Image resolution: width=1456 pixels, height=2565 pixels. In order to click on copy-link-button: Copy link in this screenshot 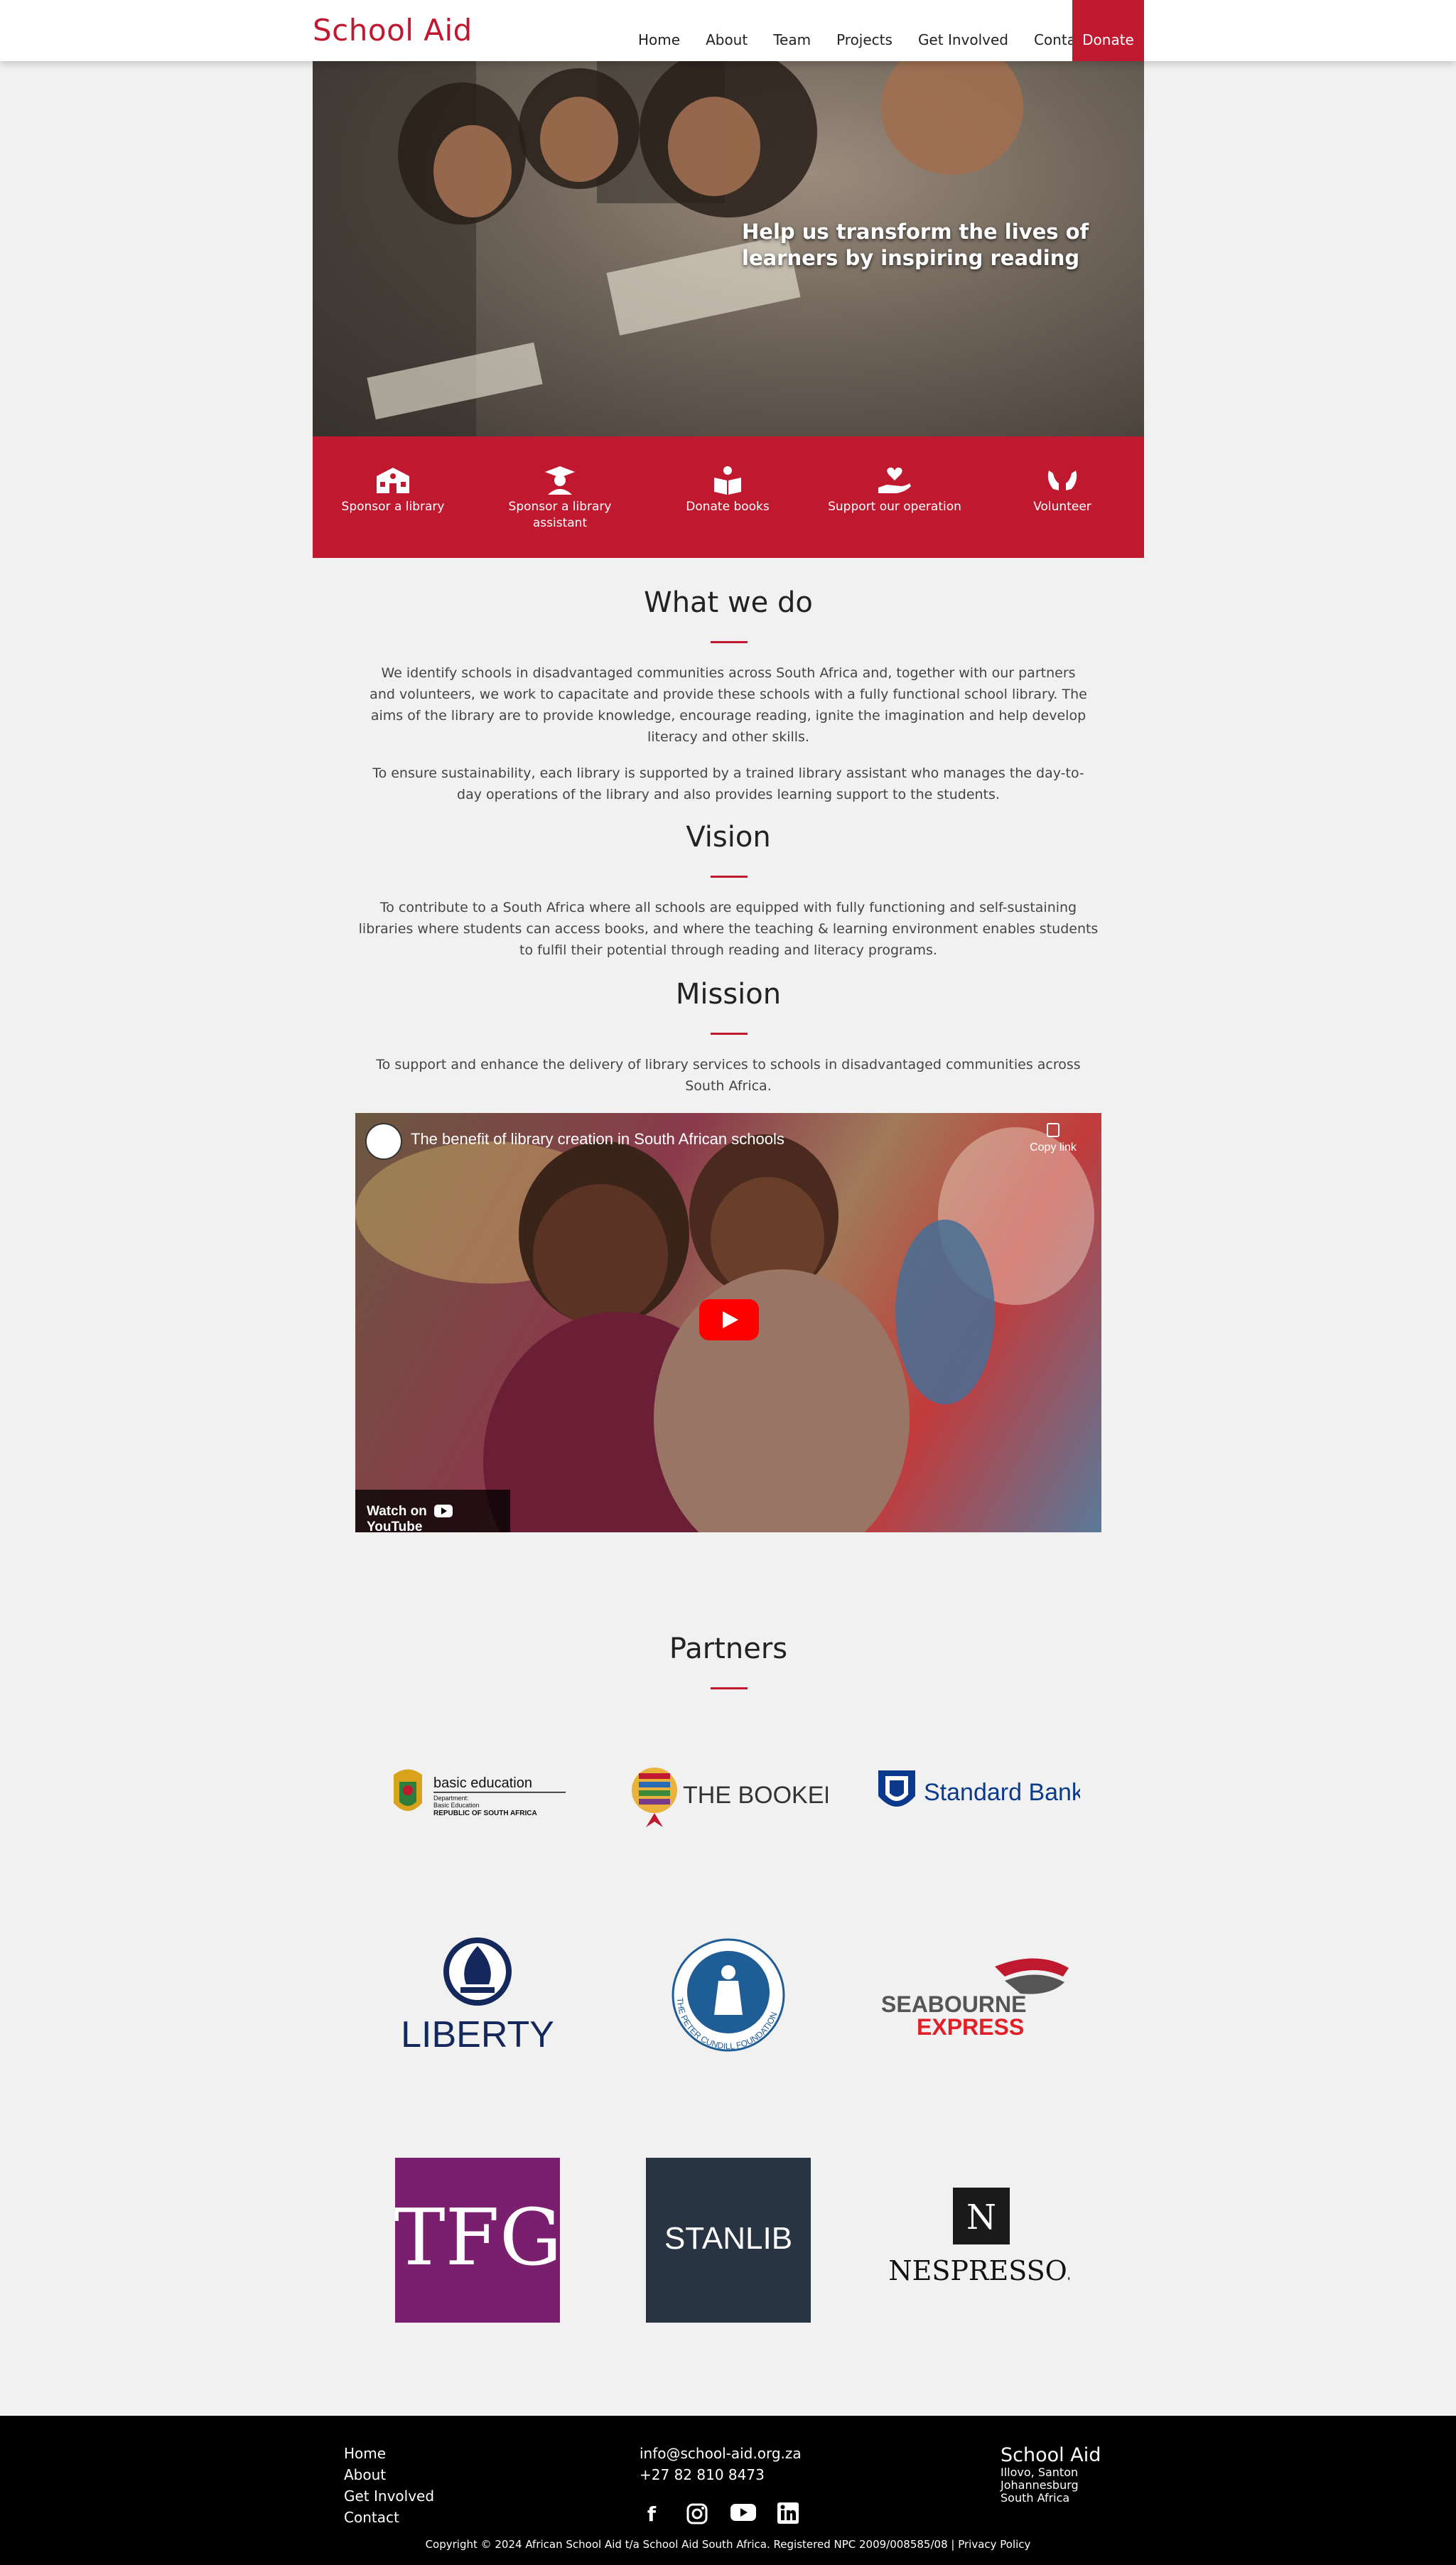, I will do `click(1054, 1138)`.